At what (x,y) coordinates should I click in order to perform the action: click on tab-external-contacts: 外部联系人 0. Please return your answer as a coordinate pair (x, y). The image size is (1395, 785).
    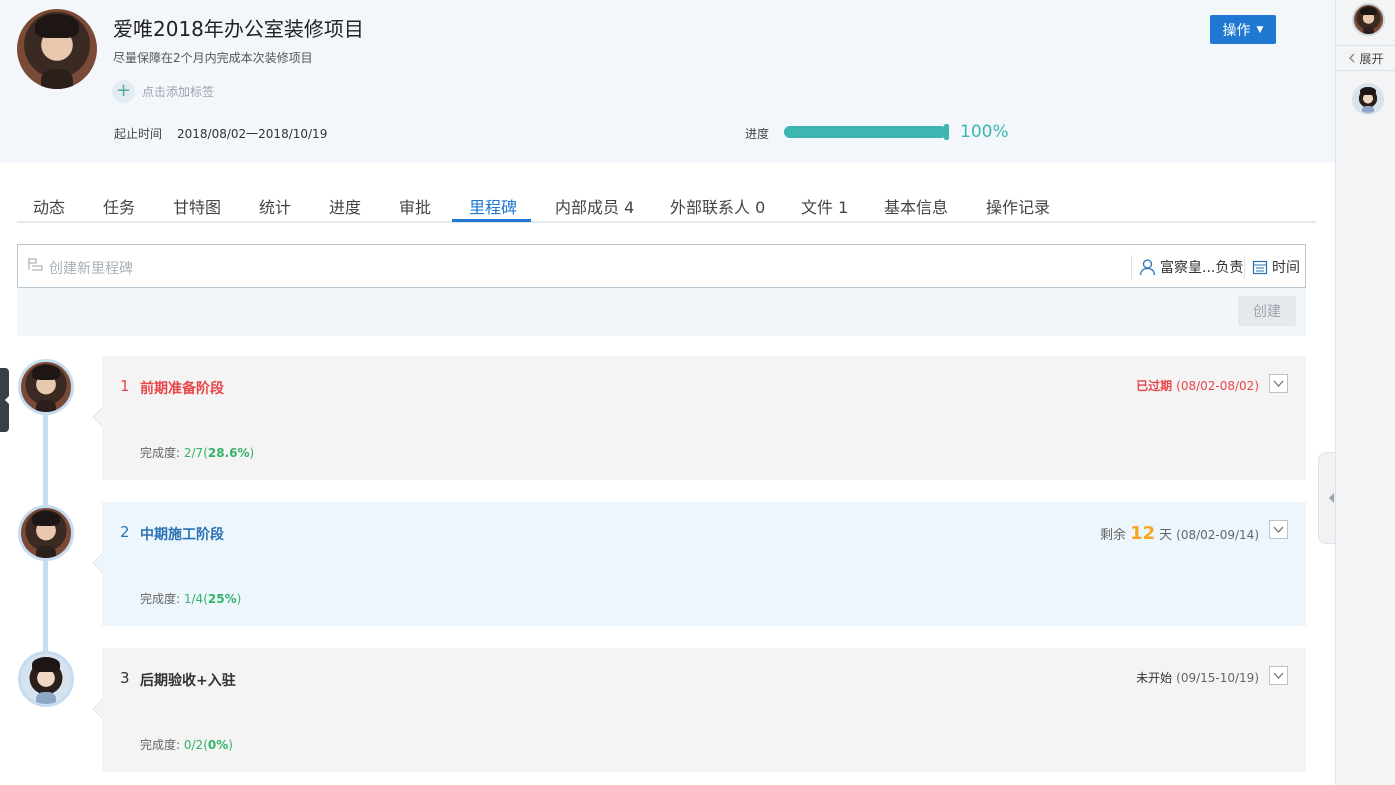
    Looking at the image, I should click on (717, 206).